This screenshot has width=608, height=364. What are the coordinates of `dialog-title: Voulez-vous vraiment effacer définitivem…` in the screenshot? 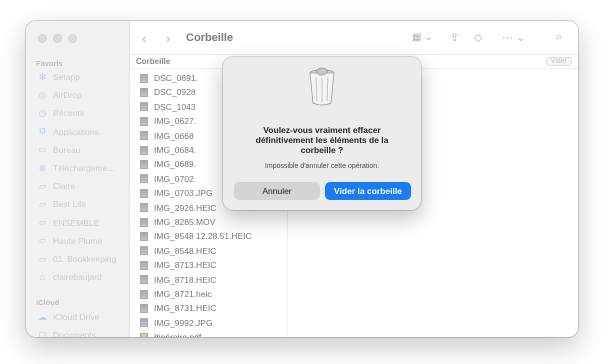 It's located at (322, 140).